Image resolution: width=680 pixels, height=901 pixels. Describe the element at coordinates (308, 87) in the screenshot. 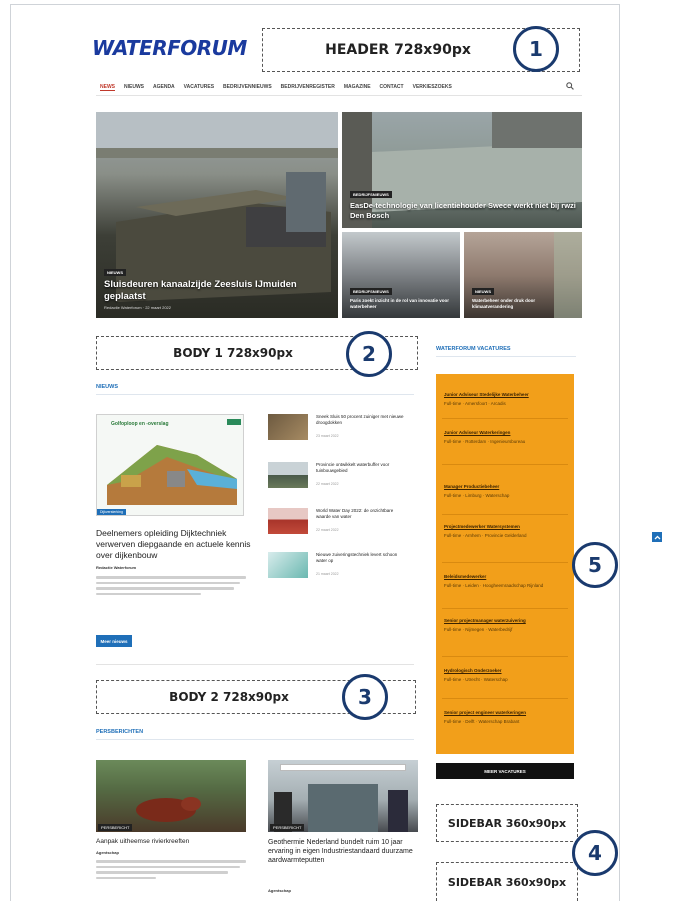

I see `nav-item-bedrijvenregister: BEDRIJVENREGISTER` at that location.